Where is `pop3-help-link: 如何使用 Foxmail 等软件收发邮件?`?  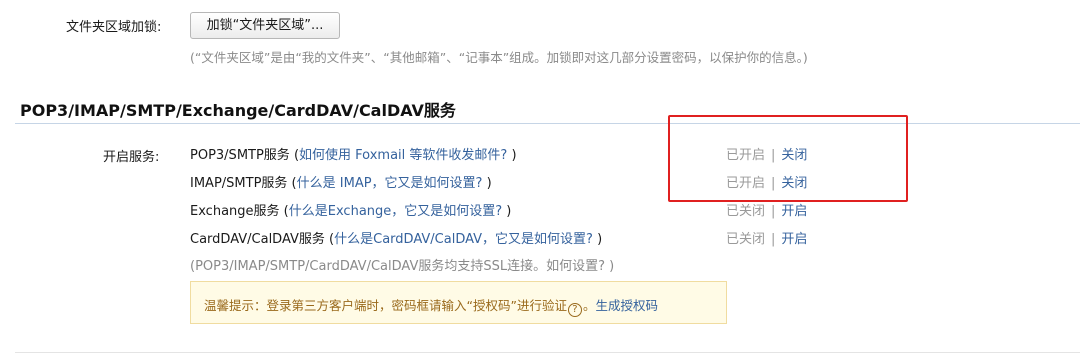
pop3-help-link: 如何使用 Foxmail 等软件收发邮件? is located at coordinates (403, 155).